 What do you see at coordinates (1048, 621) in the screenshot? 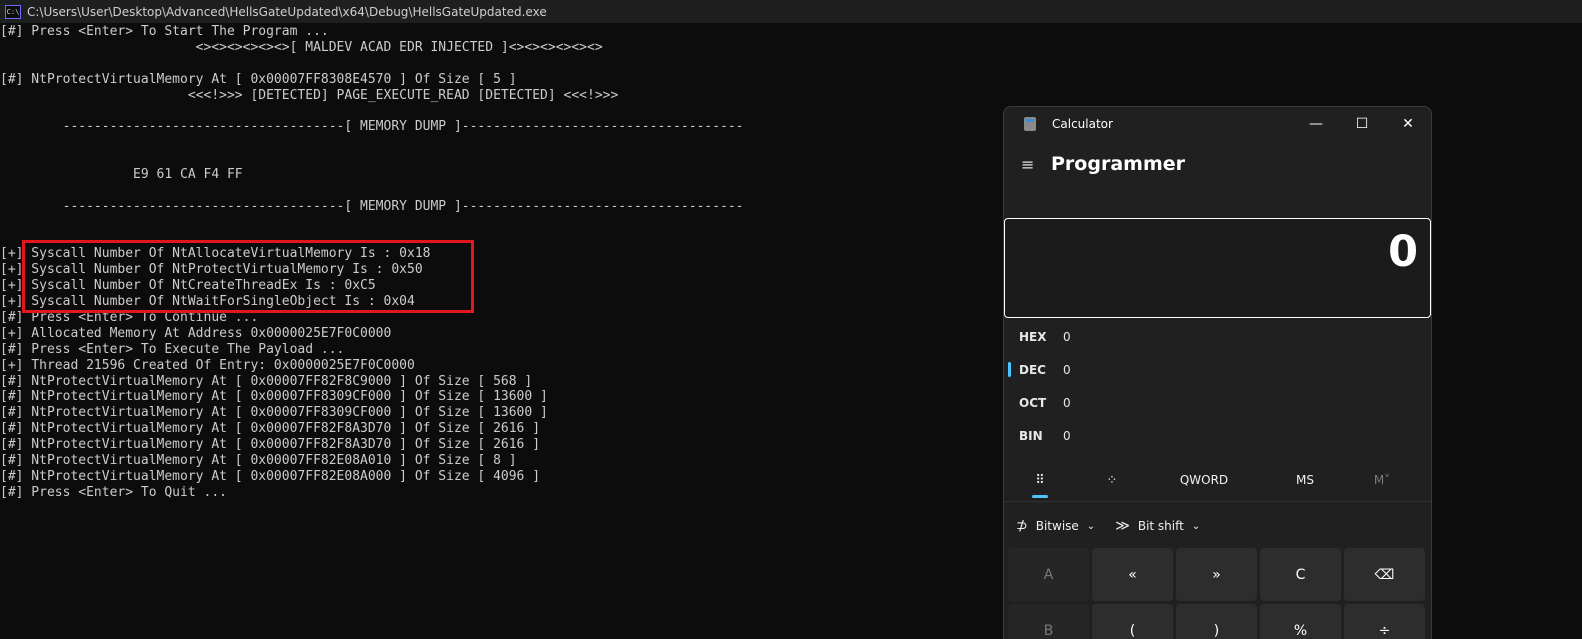
I see `key-b: B` at bounding box center [1048, 621].